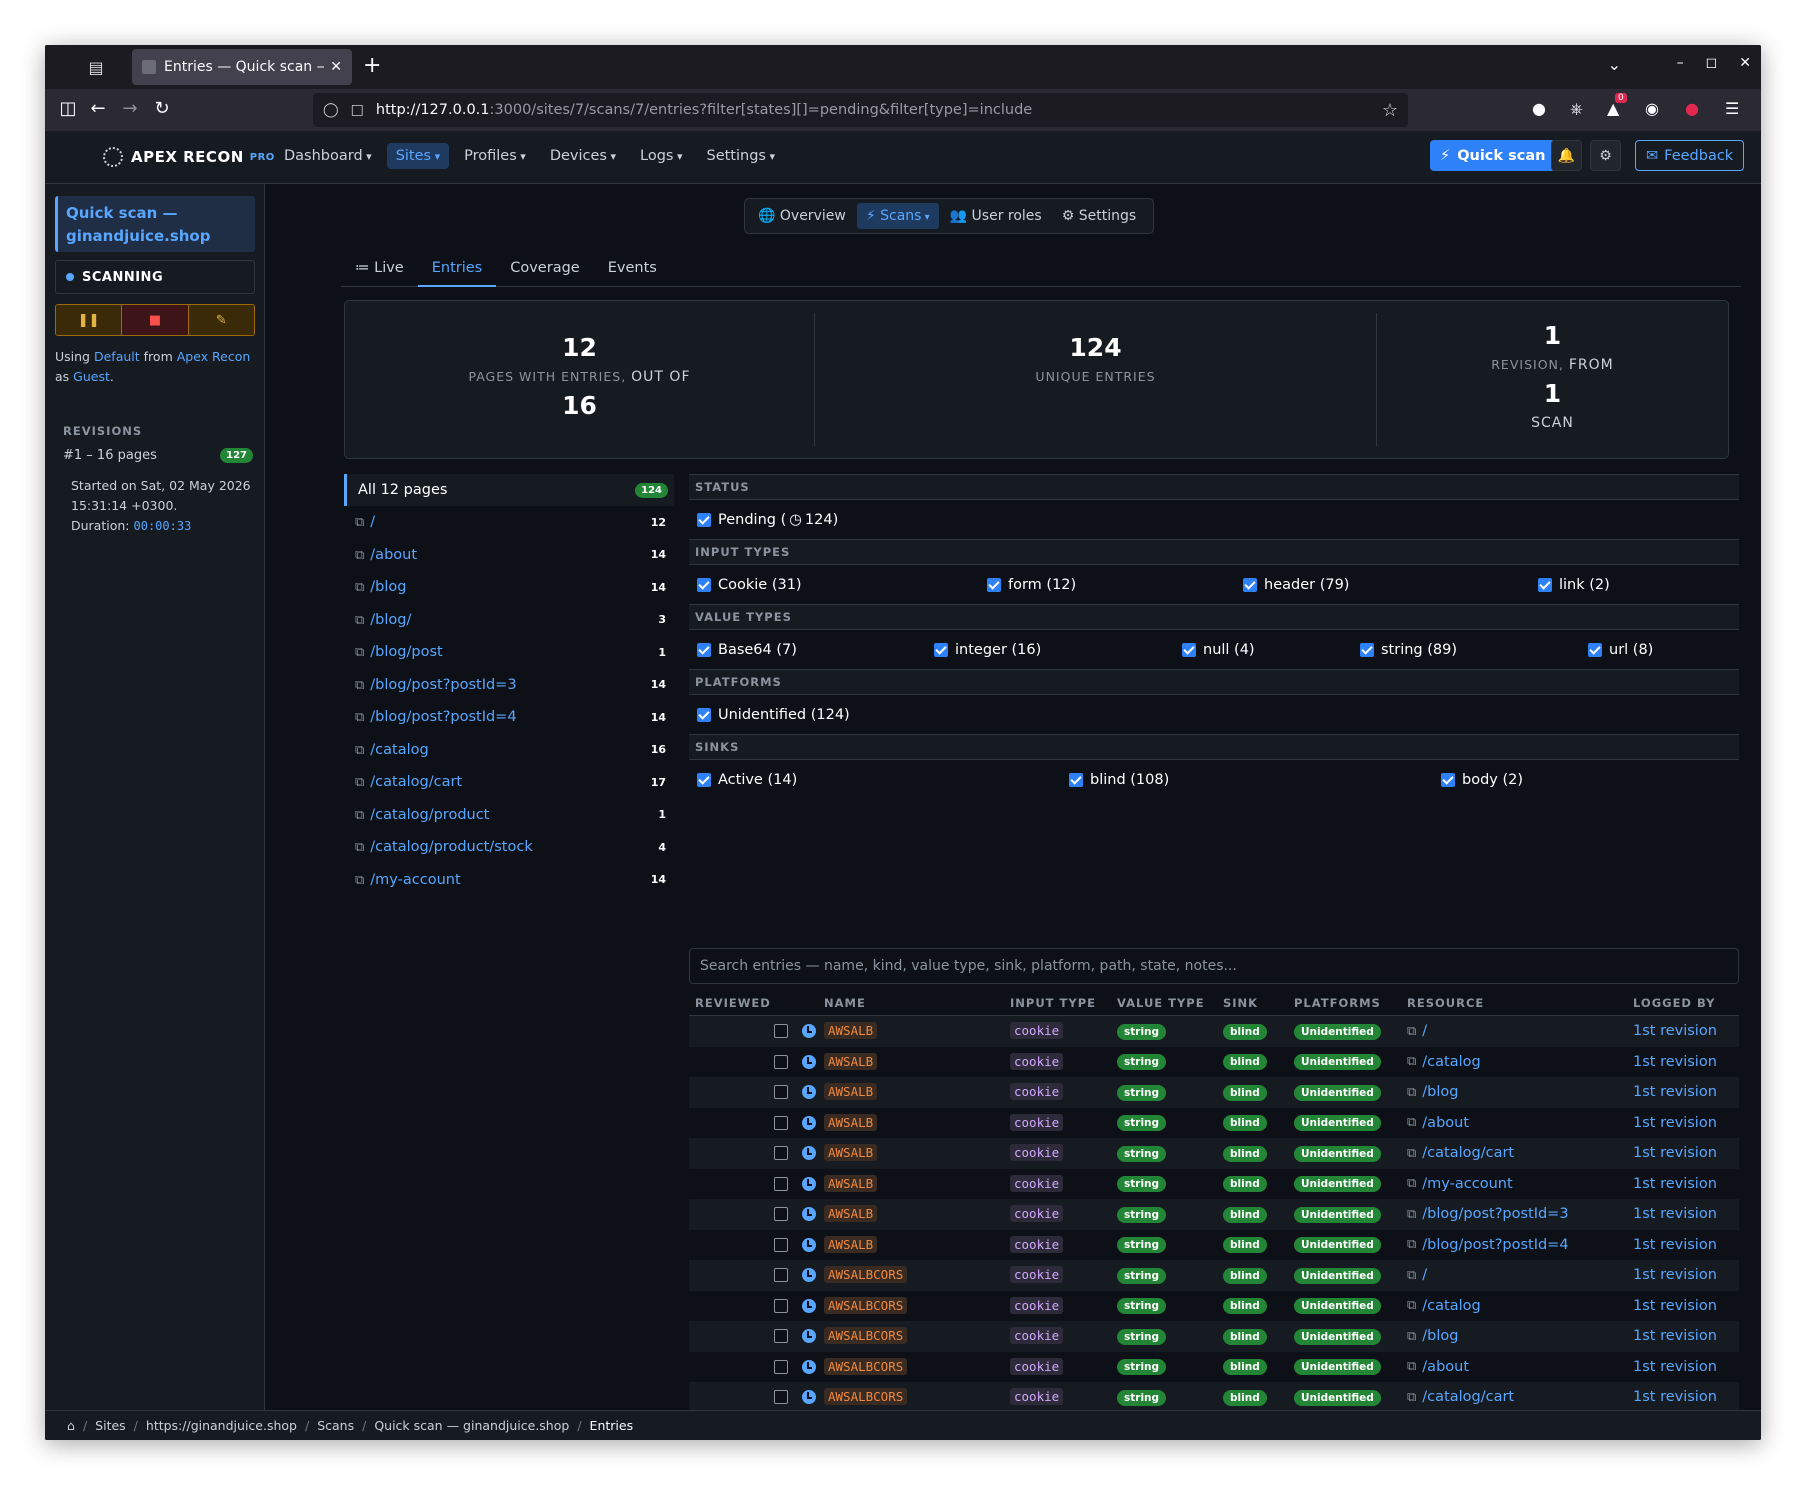  I want to click on user-link: Guest, so click(91, 376).